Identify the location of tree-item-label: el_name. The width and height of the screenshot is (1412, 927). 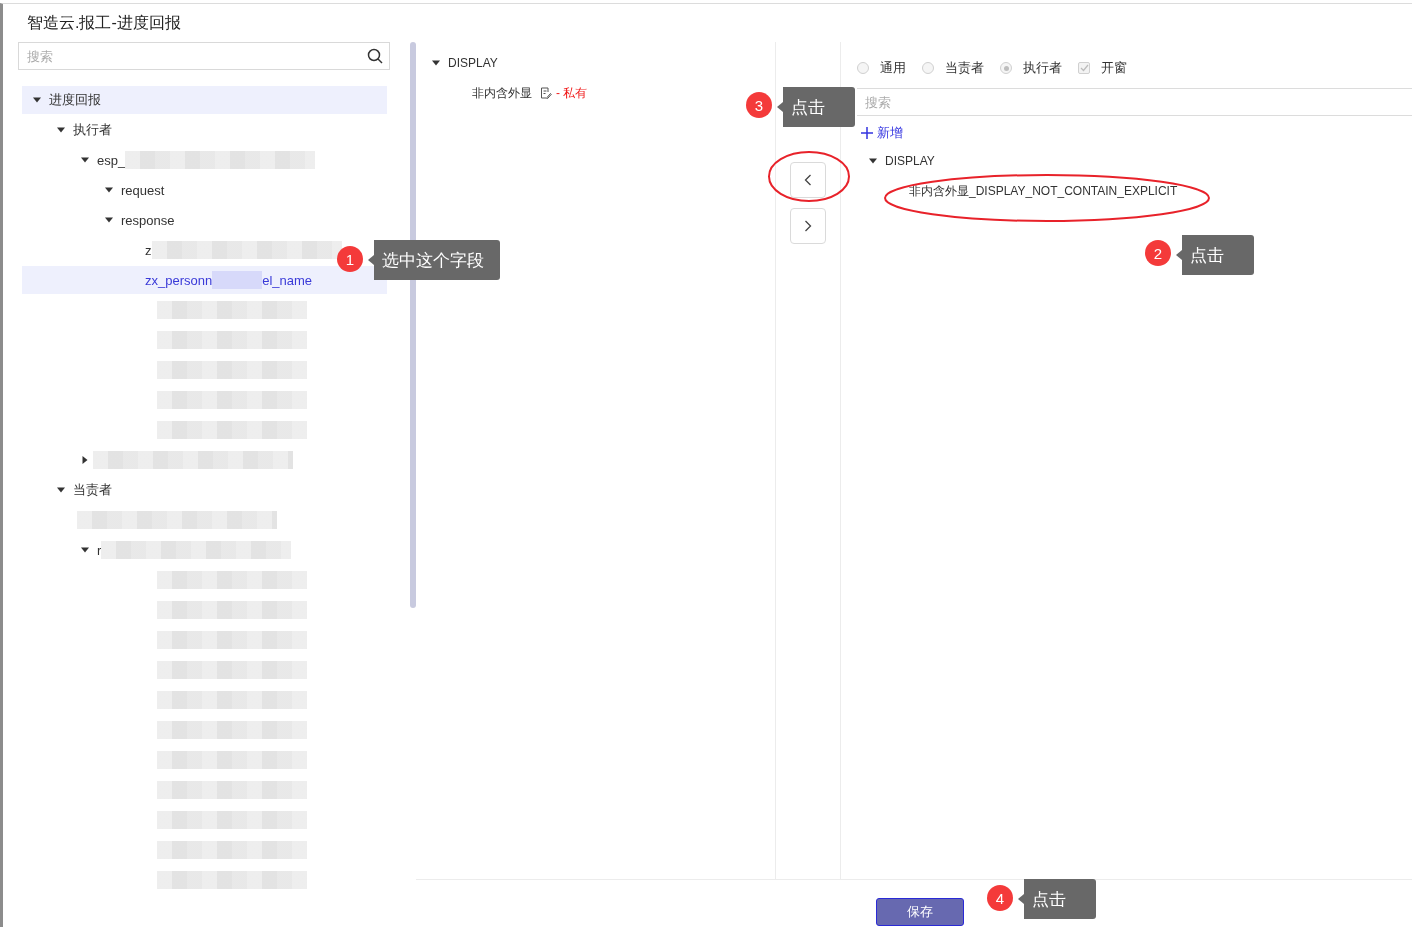
(287, 280).